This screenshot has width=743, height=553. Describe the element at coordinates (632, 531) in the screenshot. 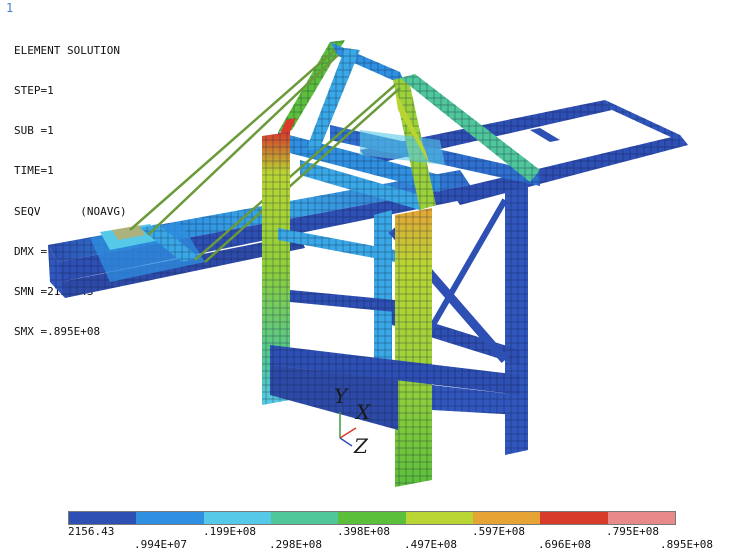

I see `legend-label-top: .795E+08` at that location.